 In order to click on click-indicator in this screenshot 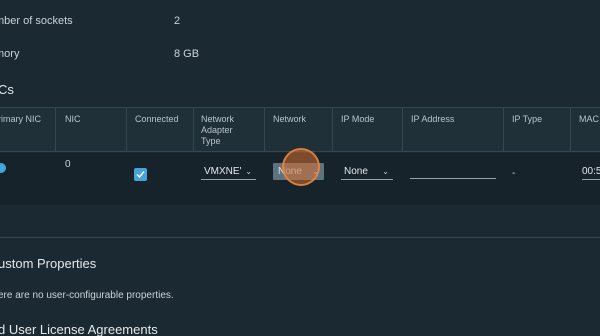, I will do `click(301, 167)`.